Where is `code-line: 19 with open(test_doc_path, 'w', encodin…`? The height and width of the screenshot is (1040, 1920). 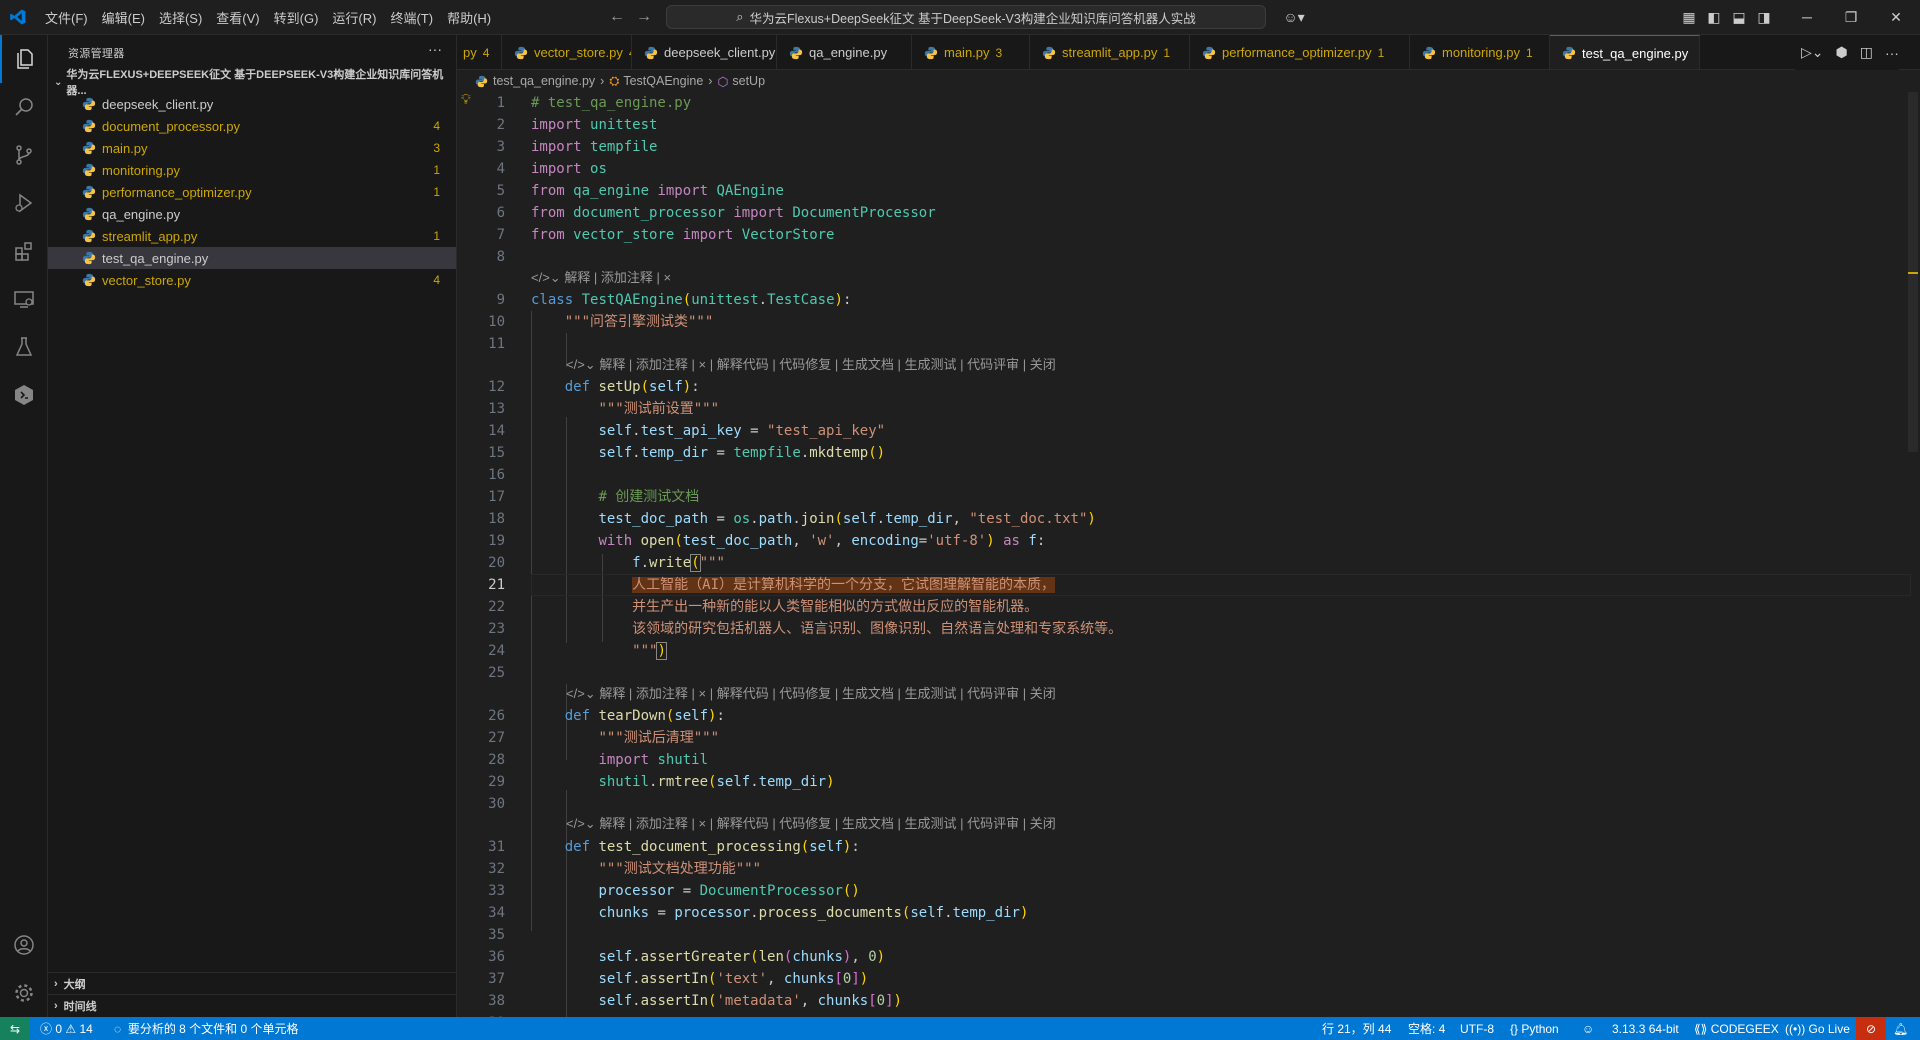
code-line: 19 with open(test_doc_path, 'w', encodin… is located at coordinates (1177, 541).